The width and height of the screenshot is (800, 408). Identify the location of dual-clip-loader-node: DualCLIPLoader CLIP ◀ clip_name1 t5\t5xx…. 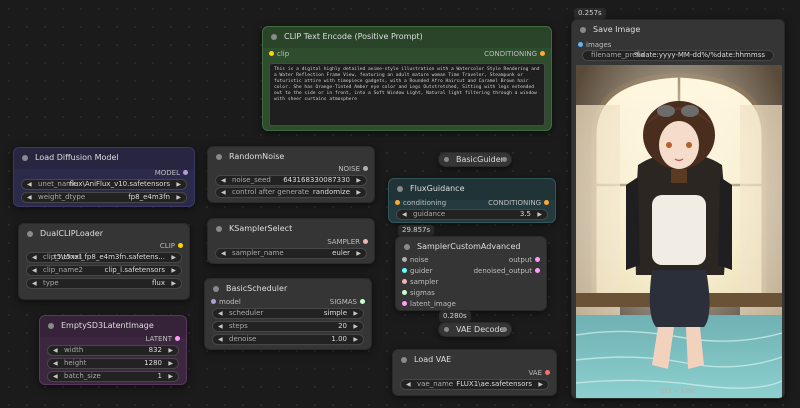
(104, 261).